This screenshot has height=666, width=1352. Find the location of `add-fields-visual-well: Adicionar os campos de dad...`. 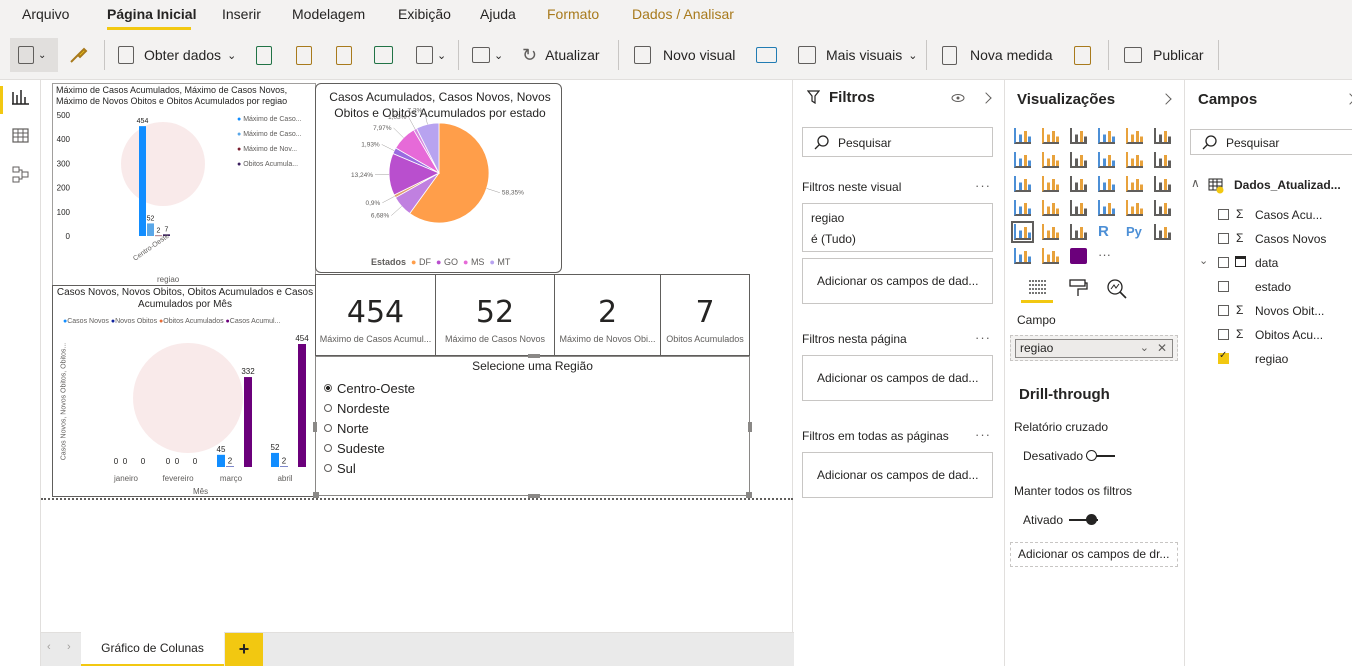

add-fields-visual-well: Adicionar os campos de dad... is located at coordinates (897, 281).